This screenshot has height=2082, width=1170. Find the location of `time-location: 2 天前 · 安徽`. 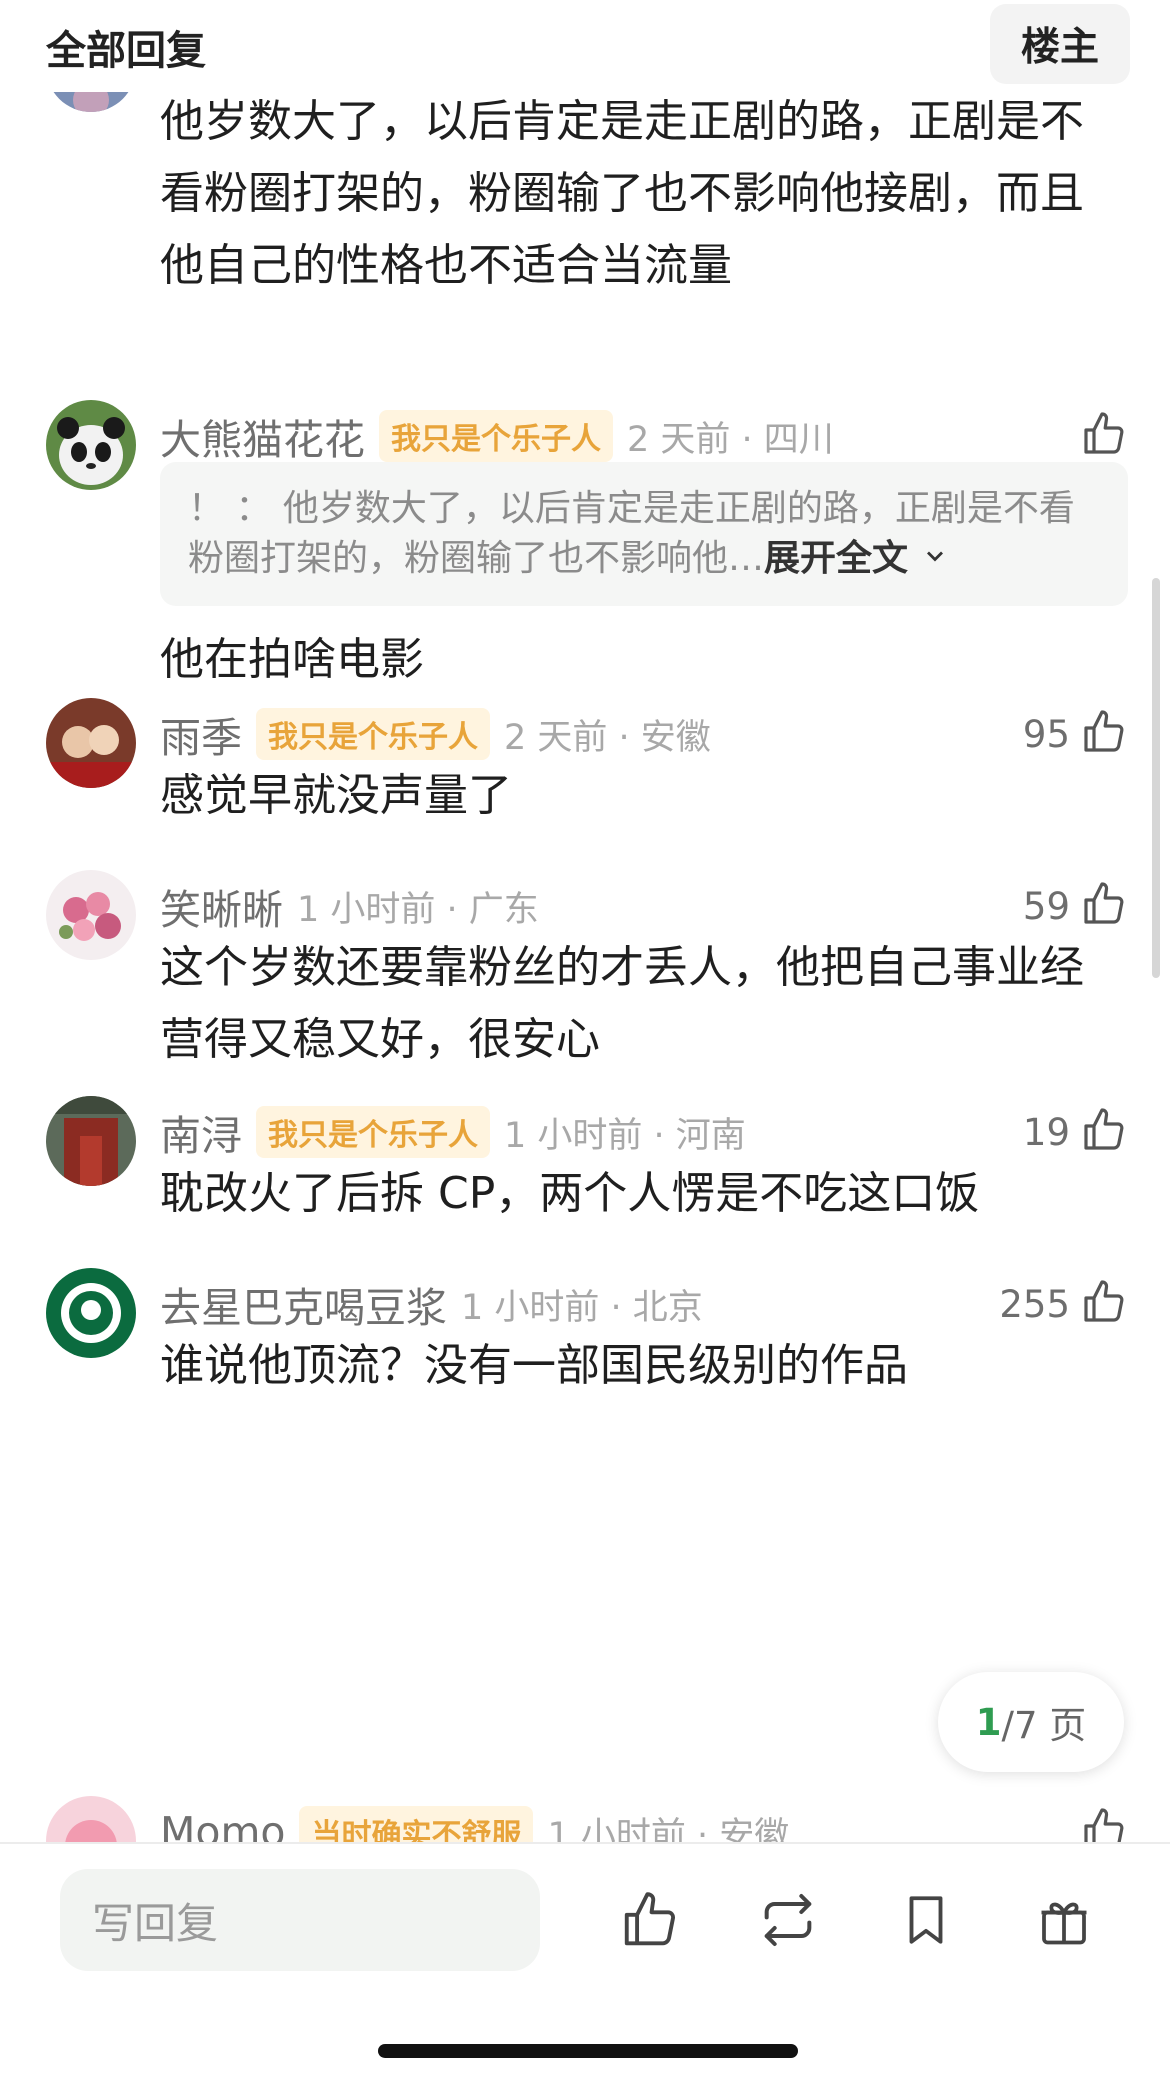

time-location: 2 天前 · 安徽 is located at coordinates (607, 737).